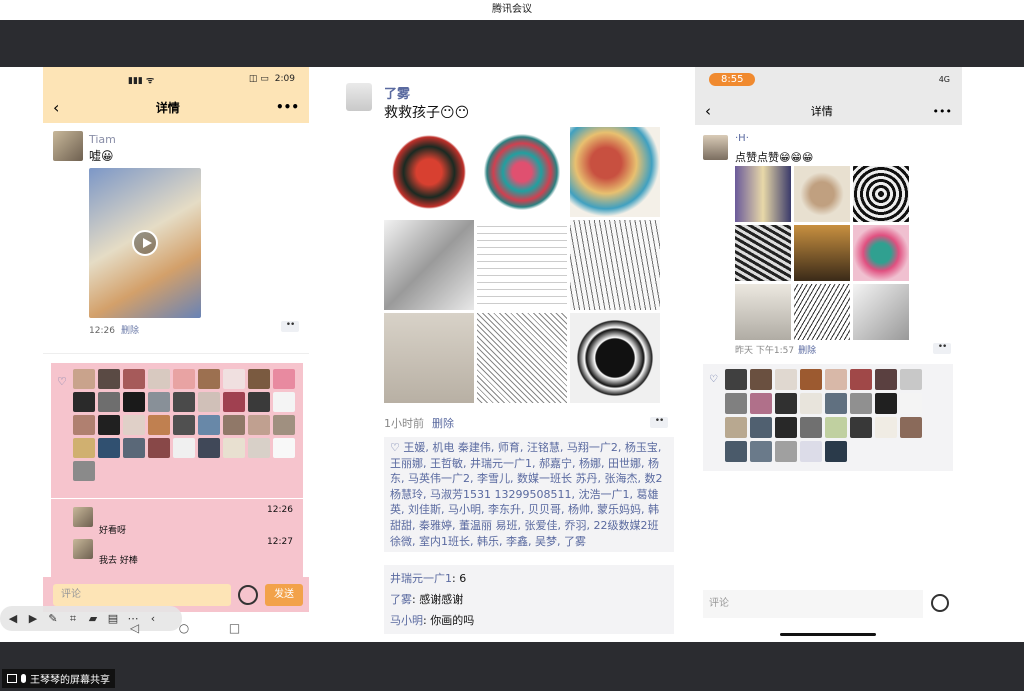 Image resolution: width=1024 pixels, height=691 pixels. What do you see at coordinates (397, 92) in the screenshot?
I see `post-author: 了雾` at bounding box center [397, 92].